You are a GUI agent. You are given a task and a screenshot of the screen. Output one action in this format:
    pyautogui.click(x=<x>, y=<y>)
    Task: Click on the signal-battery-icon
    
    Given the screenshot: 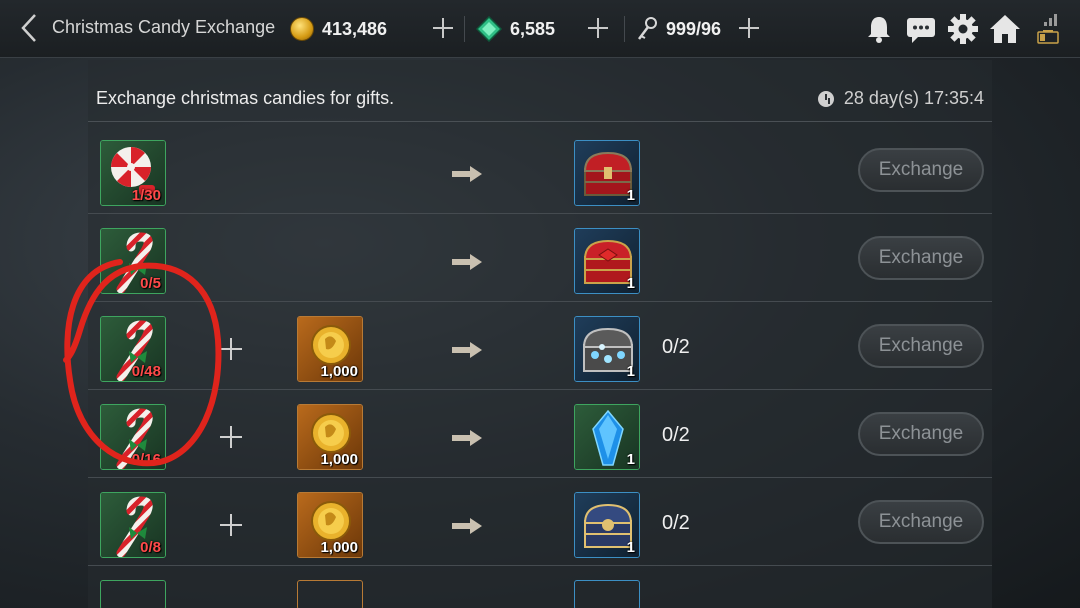 What is the action you would take?
    pyautogui.click(x=1048, y=29)
    